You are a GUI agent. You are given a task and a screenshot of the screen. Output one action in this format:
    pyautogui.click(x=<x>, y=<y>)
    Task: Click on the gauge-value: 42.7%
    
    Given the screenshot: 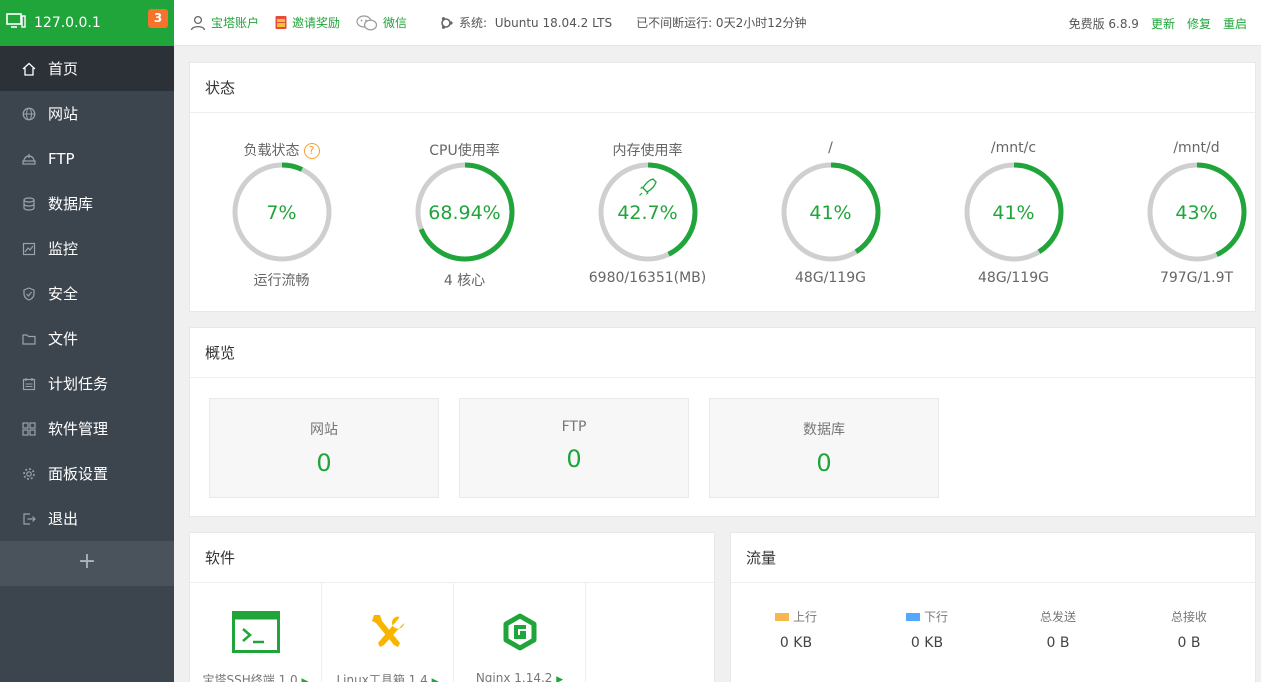 What is the action you would take?
    pyautogui.click(x=647, y=213)
    